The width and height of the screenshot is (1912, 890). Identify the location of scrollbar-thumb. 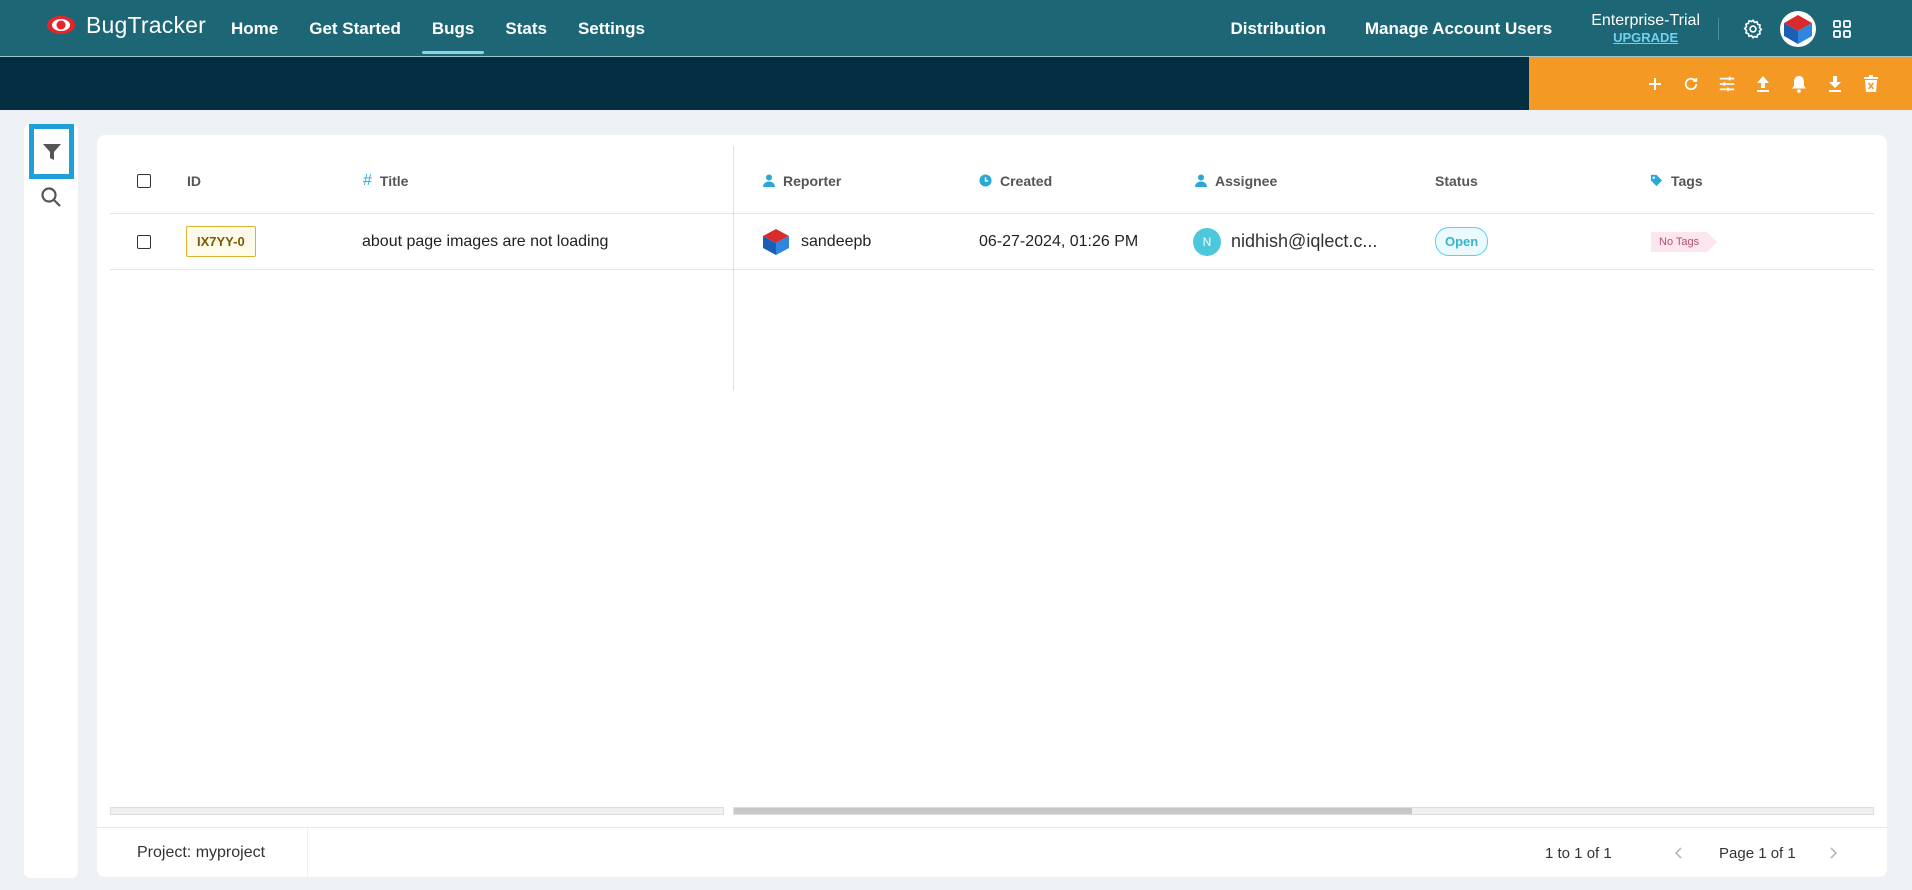
(1073, 811).